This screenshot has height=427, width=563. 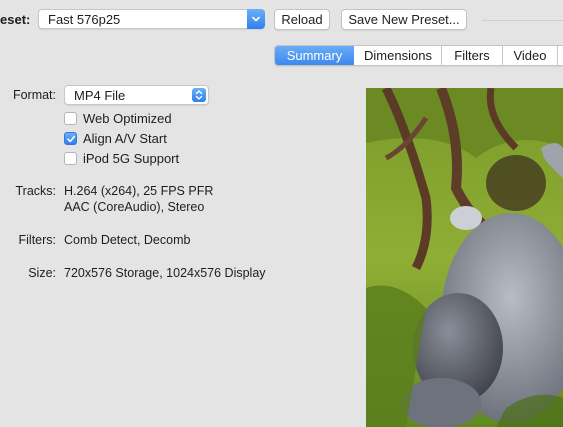 What do you see at coordinates (136, 95) in the screenshot?
I see `format-select: MP4 File` at bounding box center [136, 95].